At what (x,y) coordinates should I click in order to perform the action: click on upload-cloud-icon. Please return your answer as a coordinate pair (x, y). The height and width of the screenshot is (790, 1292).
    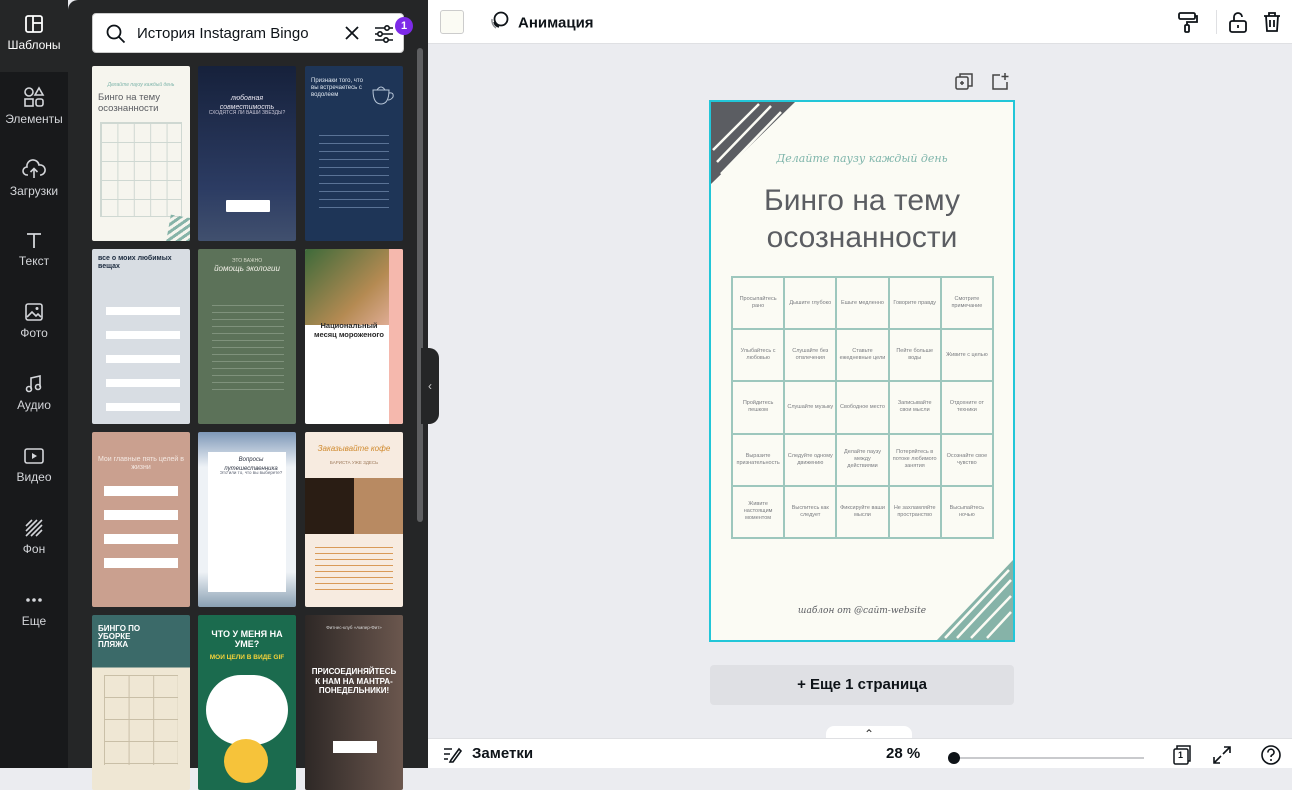
    Looking at the image, I should click on (34, 168).